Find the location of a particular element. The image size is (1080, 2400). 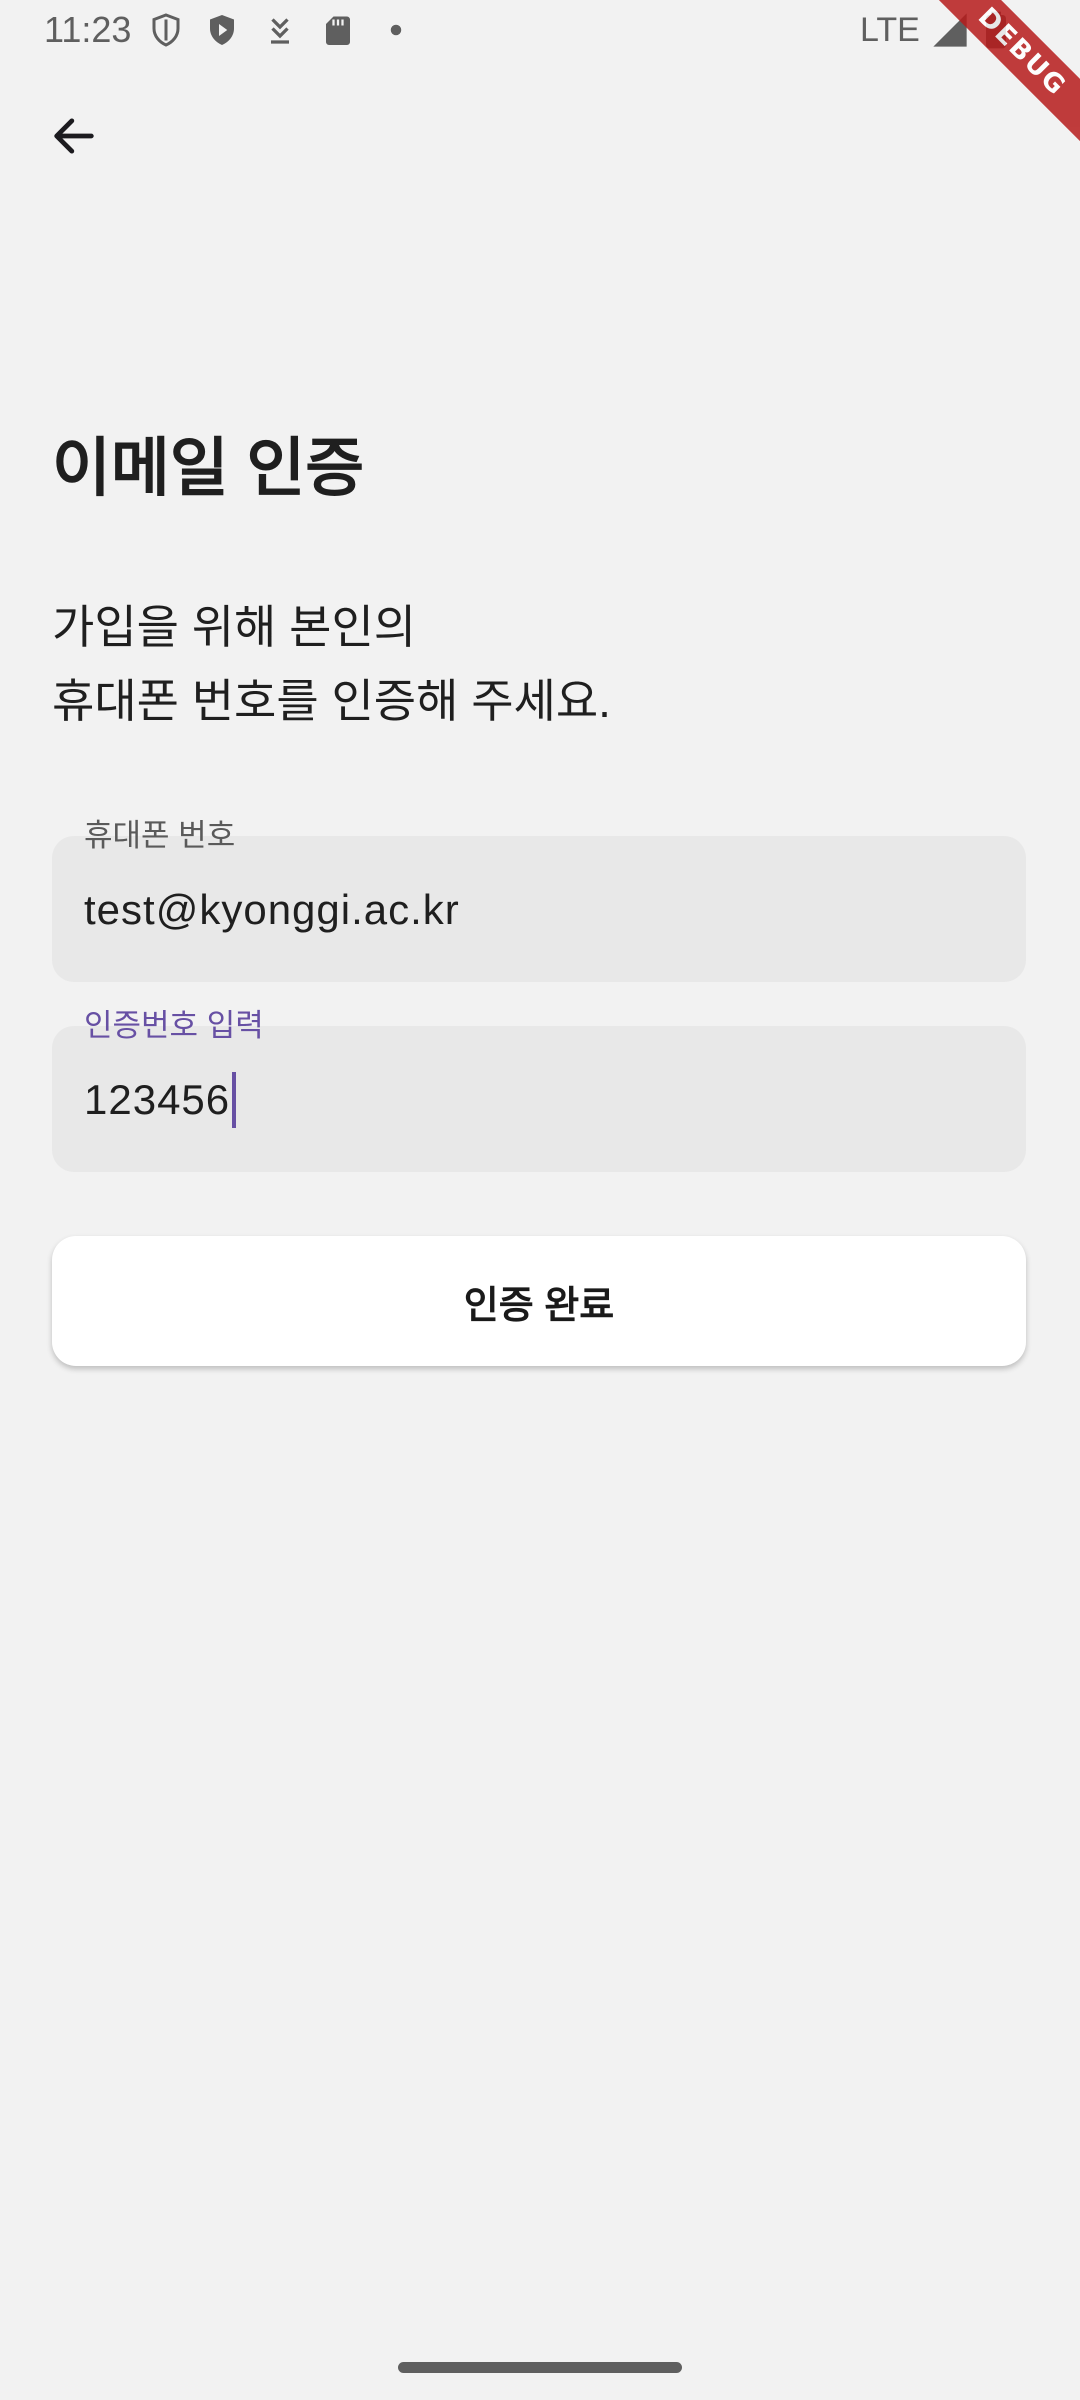

back-button is located at coordinates (74, 136).